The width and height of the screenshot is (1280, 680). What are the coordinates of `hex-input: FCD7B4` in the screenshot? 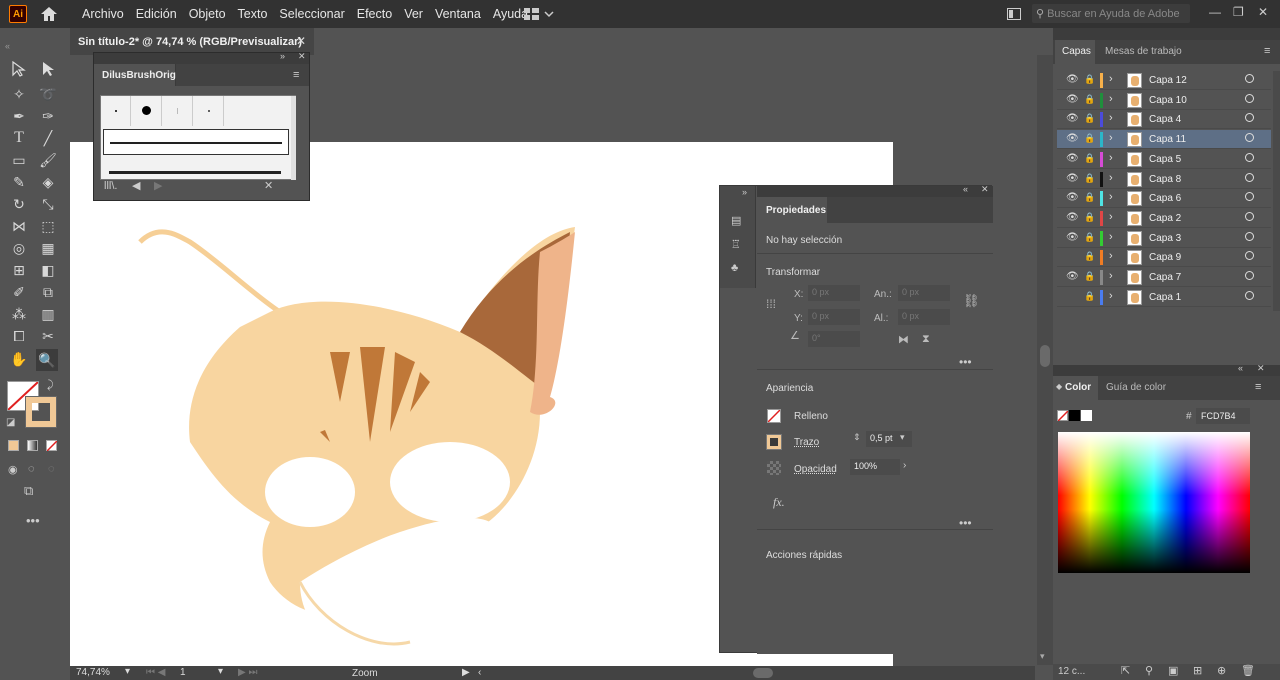 It's located at (1223, 416).